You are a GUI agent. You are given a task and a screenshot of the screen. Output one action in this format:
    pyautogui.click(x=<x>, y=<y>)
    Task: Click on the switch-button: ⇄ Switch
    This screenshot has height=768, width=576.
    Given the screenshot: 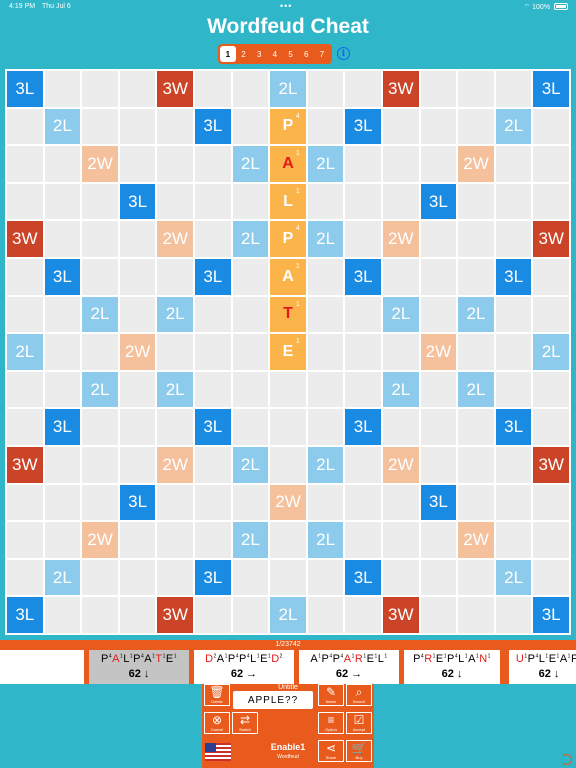 What is the action you would take?
    pyautogui.click(x=245, y=723)
    